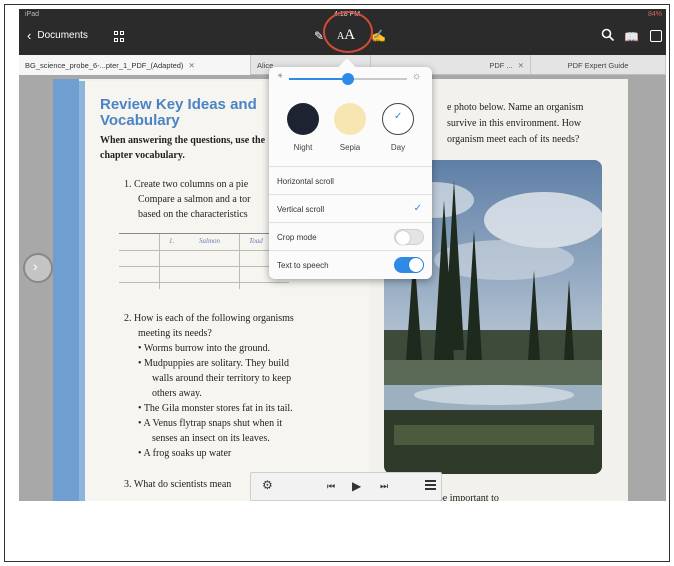 Image resolution: width=674 pixels, height=566 pixels. What do you see at coordinates (350, 208) in the screenshot?
I see `vertical-scroll-option: Vertical scroll ✓` at bounding box center [350, 208].